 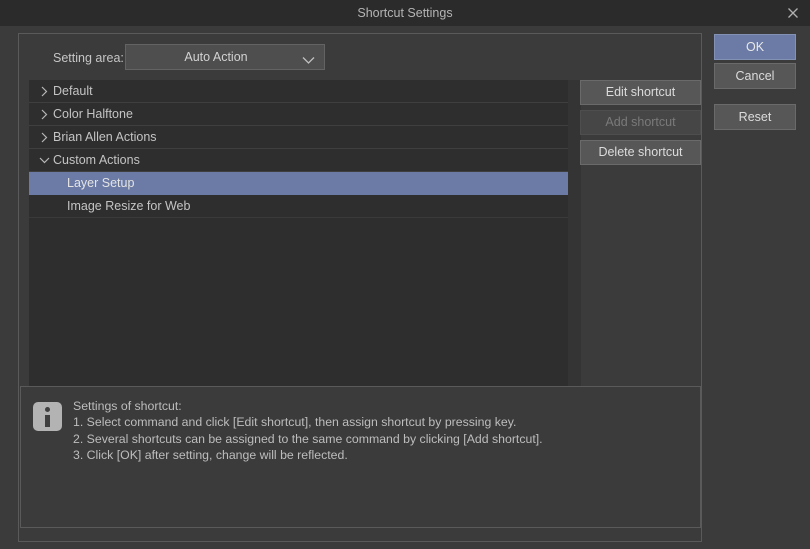 I want to click on cancel-button: Cancel, so click(x=755, y=76).